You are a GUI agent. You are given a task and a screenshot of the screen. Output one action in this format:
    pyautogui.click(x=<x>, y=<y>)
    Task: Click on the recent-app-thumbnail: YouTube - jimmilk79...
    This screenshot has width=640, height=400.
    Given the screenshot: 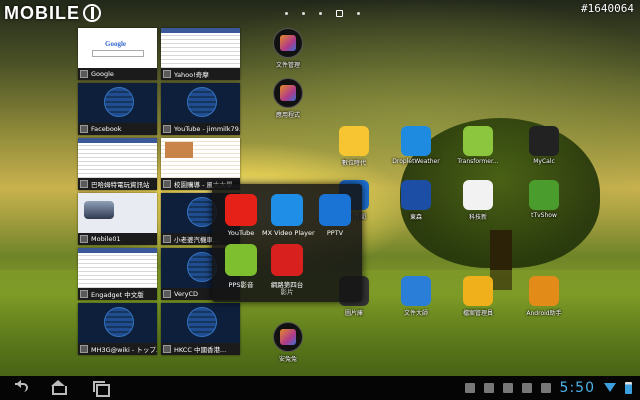 What is the action you would take?
    pyautogui.click(x=200, y=109)
    